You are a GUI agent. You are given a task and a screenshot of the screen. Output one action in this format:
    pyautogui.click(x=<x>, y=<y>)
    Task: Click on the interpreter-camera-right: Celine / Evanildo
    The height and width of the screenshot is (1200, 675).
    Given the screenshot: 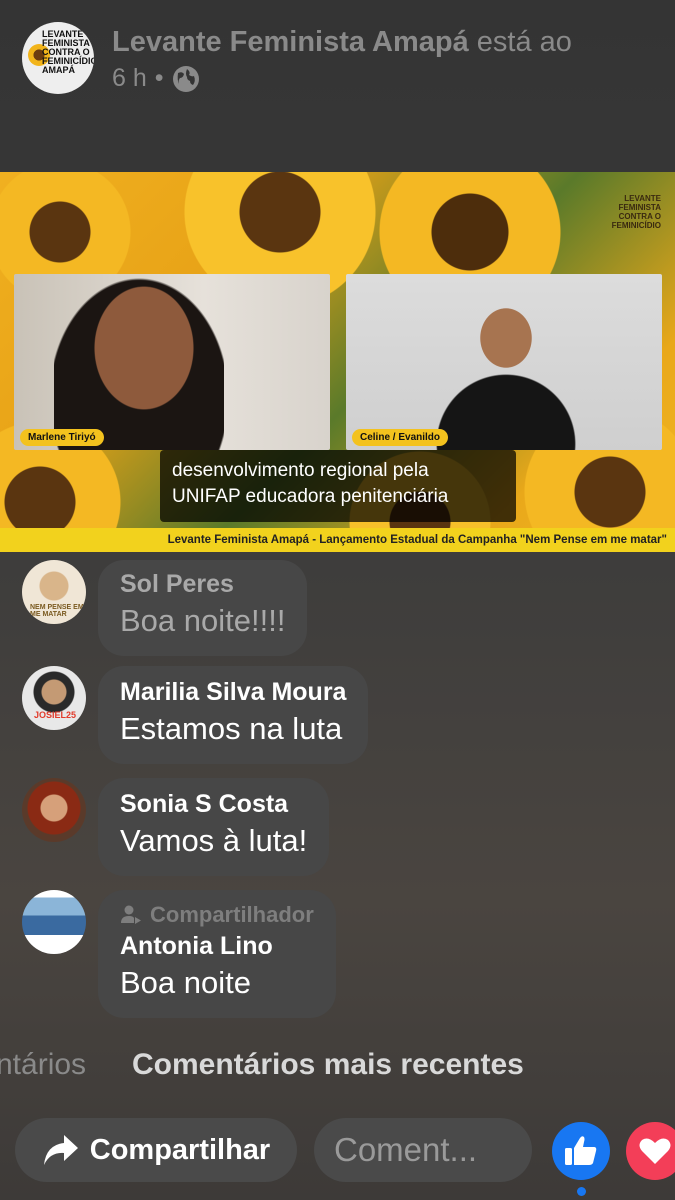 What is the action you would take?
    pyautogui.click(x=504, y=362)
    